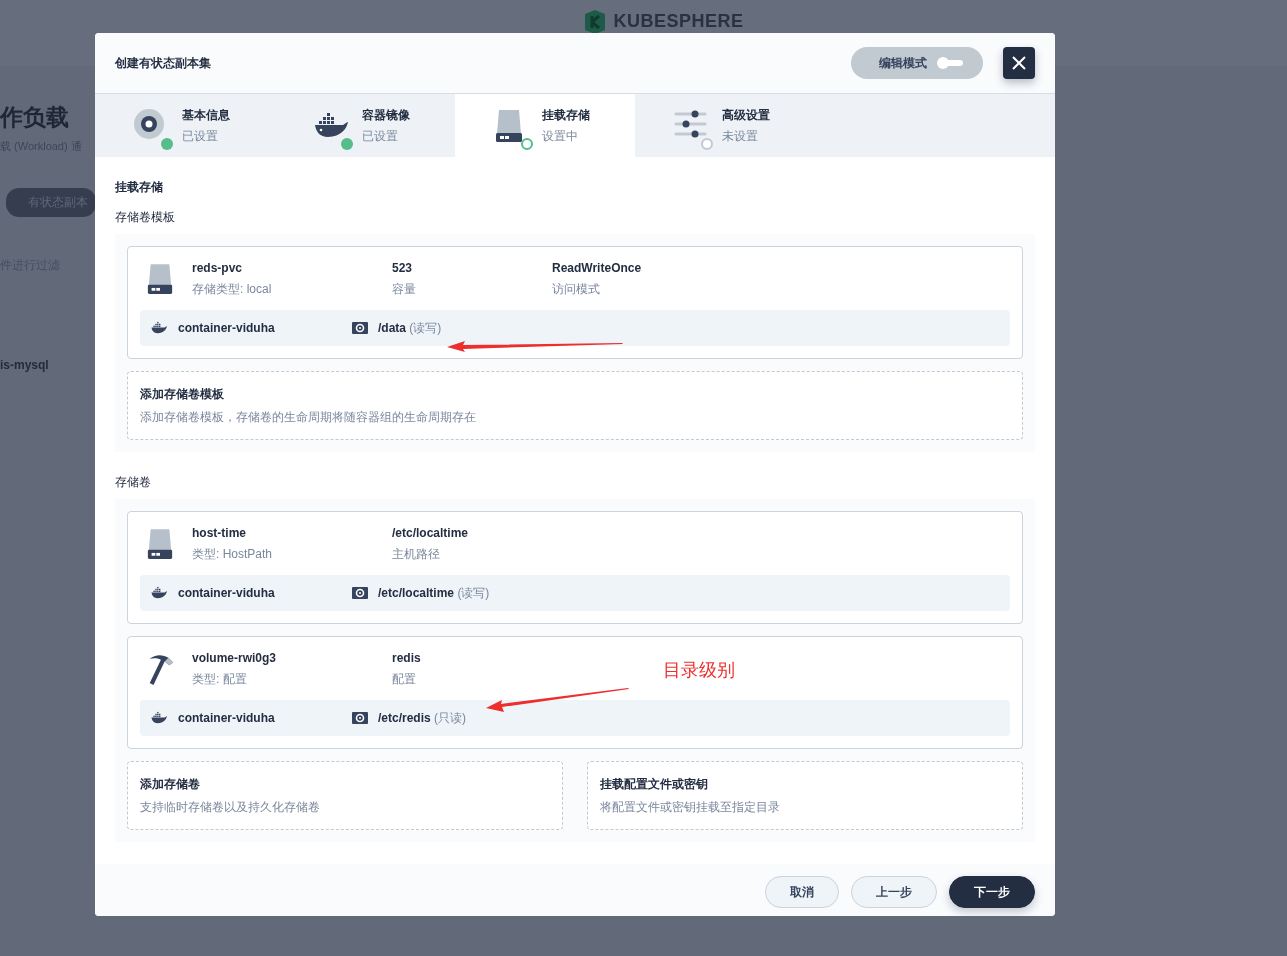  Describe the element at coordinates (992, 892) in the screenshot. I see `footer-button: 下一步` at that location.